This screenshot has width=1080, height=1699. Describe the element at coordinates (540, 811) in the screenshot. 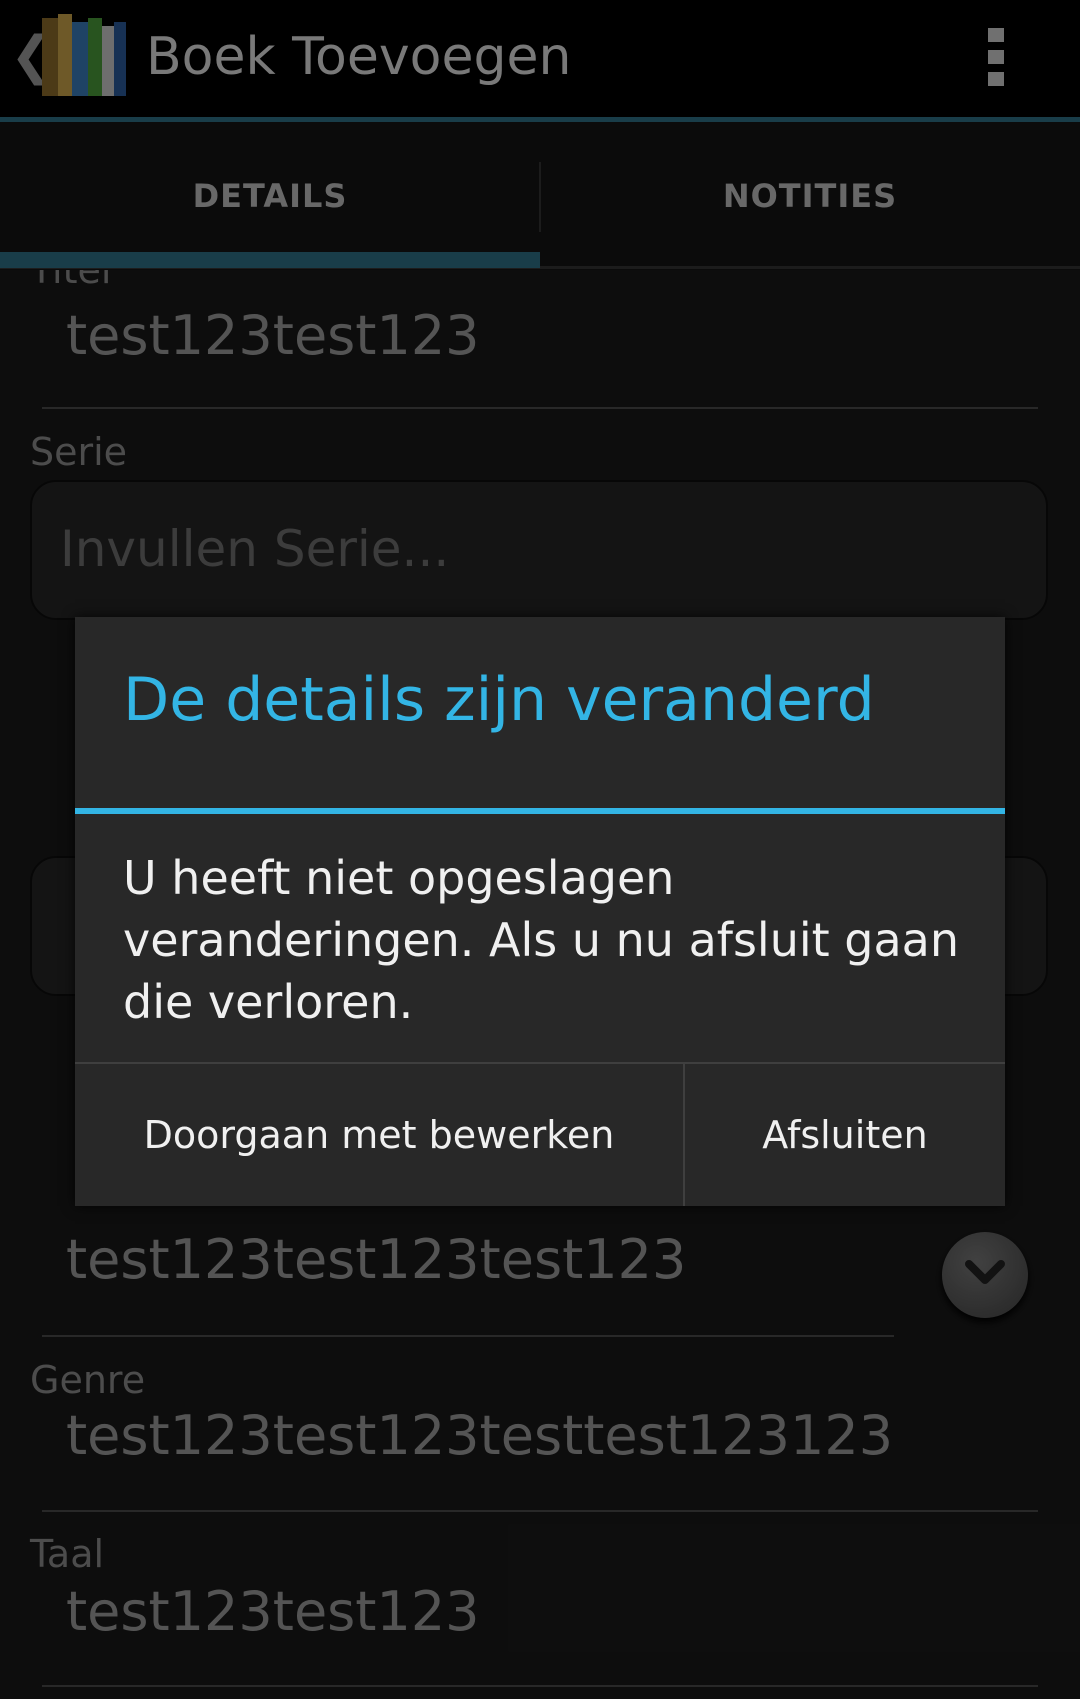

I see `dialog-title-divider` at that location.